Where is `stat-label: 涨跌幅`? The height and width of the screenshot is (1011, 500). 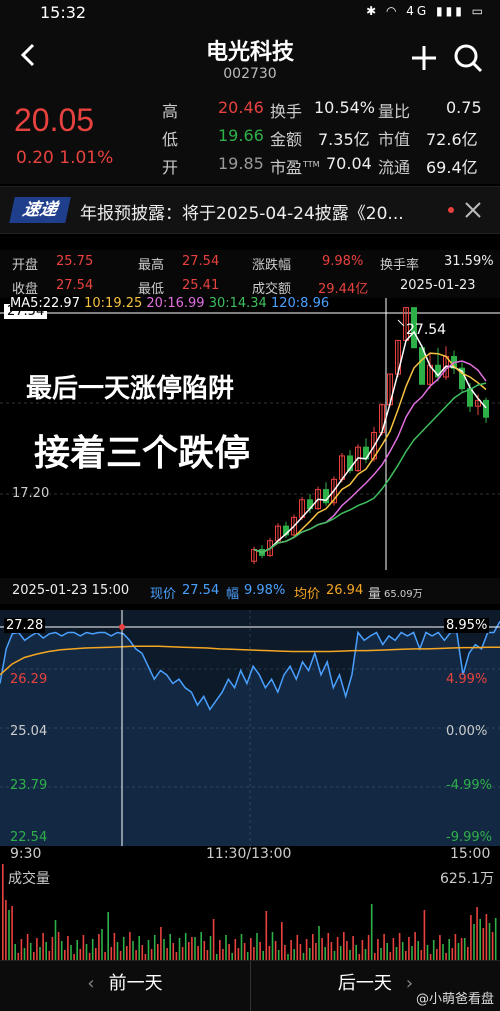 stat-label: 涨跌幅 is located at coordinates (272, 265).